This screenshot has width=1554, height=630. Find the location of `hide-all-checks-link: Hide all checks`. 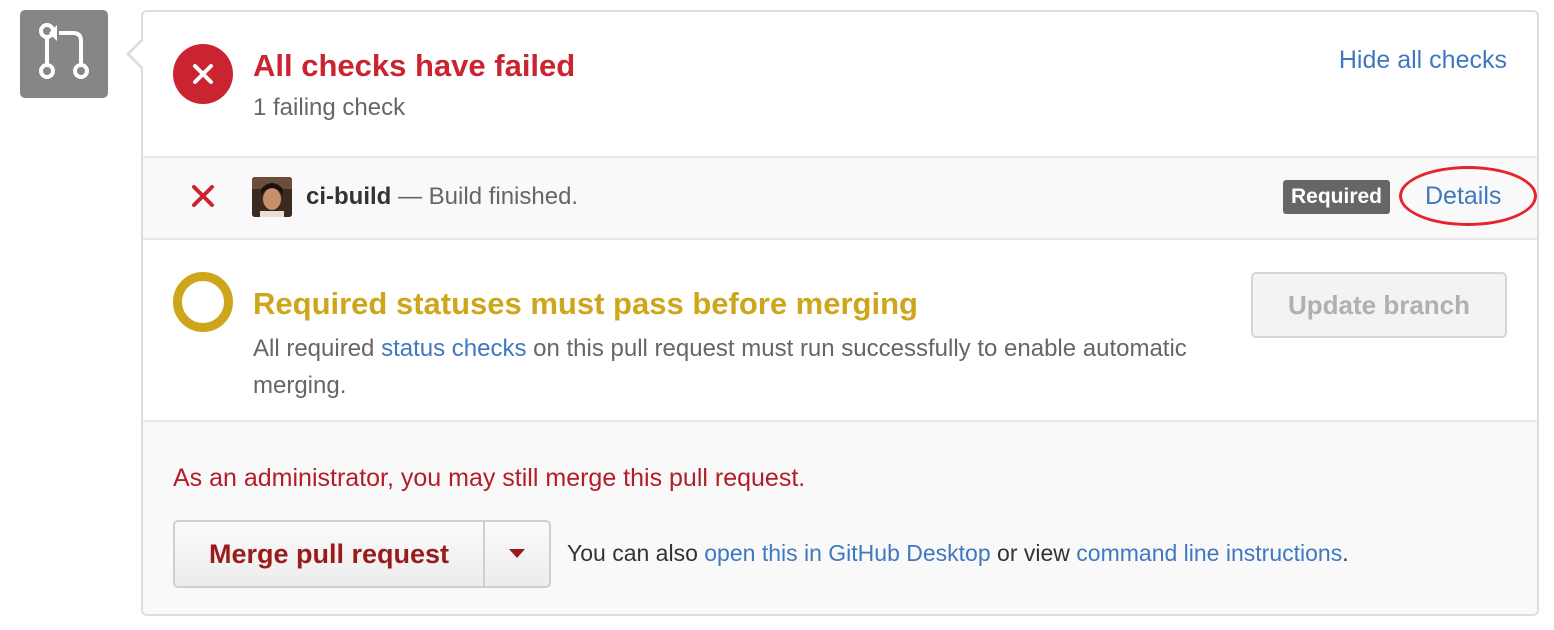

hide-all-checks-link: Hide all checks is located at coordinates (1423, 60).